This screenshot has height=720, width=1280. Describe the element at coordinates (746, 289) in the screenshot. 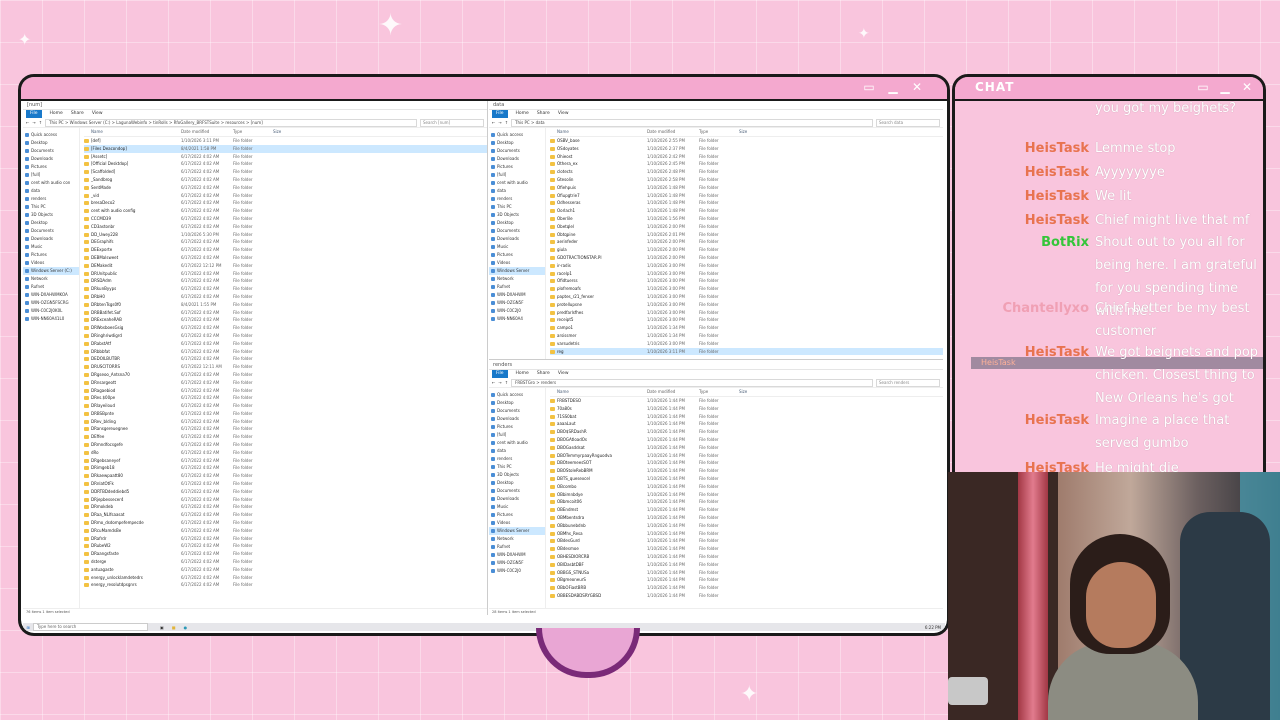

I see `file-row: plofremoafs 1/10/2026 3:00 PM File folder` at that location.